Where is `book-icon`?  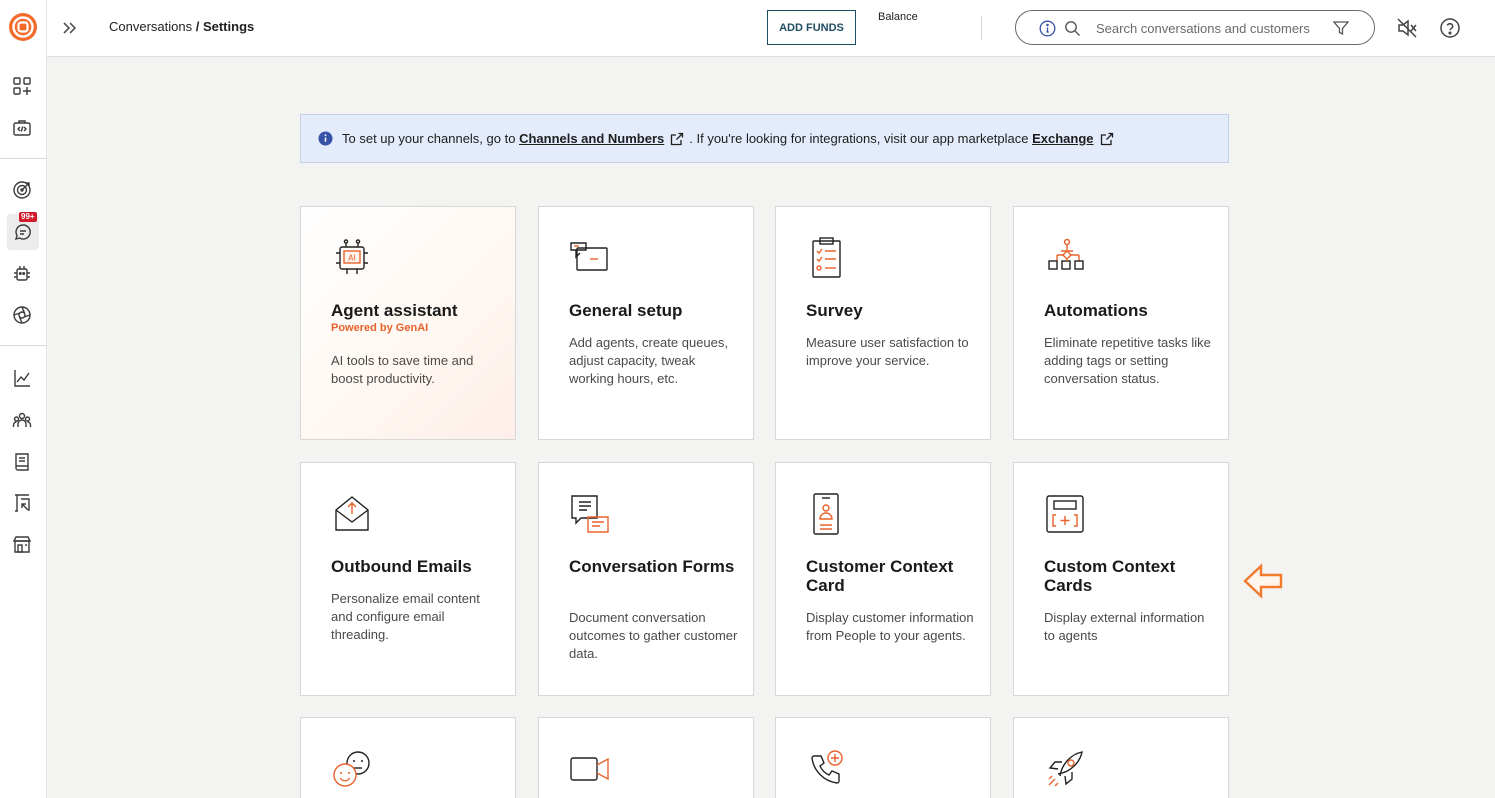 book-icon is located at coordinates (22, 462).